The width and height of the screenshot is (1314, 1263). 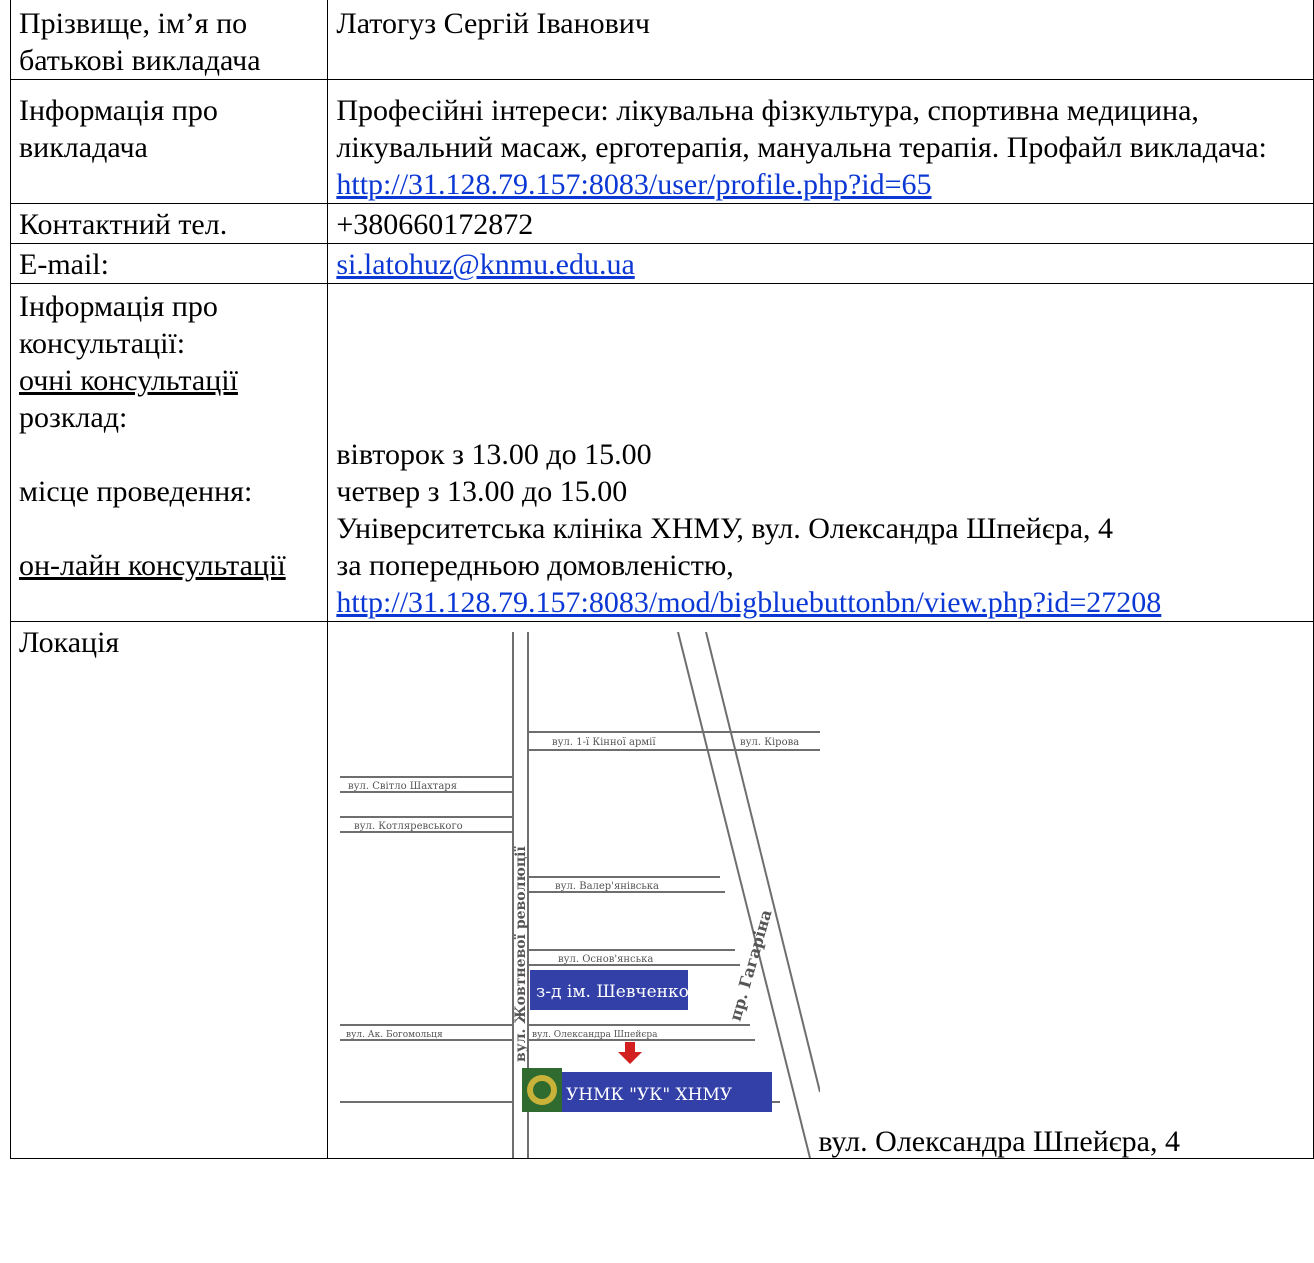 What do you see at coordinates (535, 565) in the screenshot?
I see `online-text: за попередньою домовленістю,` at bounding box center [535, 565].